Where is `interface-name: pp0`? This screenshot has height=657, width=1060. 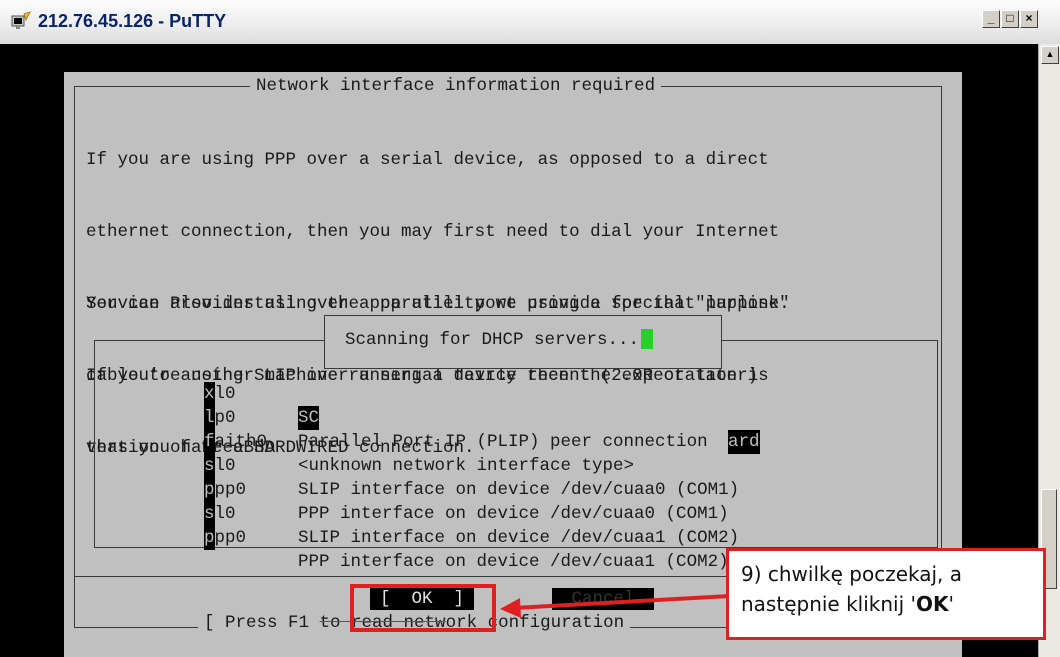
interface-name: pp0 is located at coordinates (230, 538).